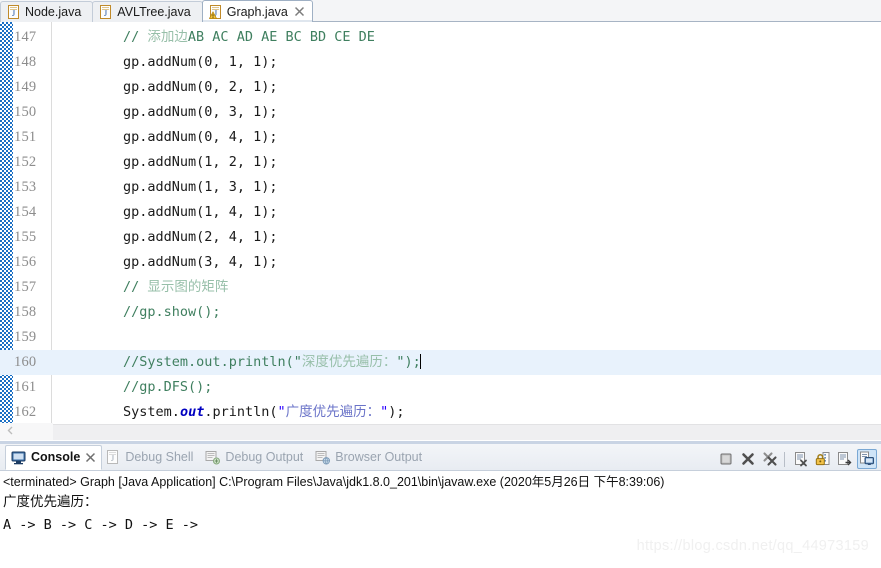  I want to click on code-token: //gp.DFS();, so click(168, 387).